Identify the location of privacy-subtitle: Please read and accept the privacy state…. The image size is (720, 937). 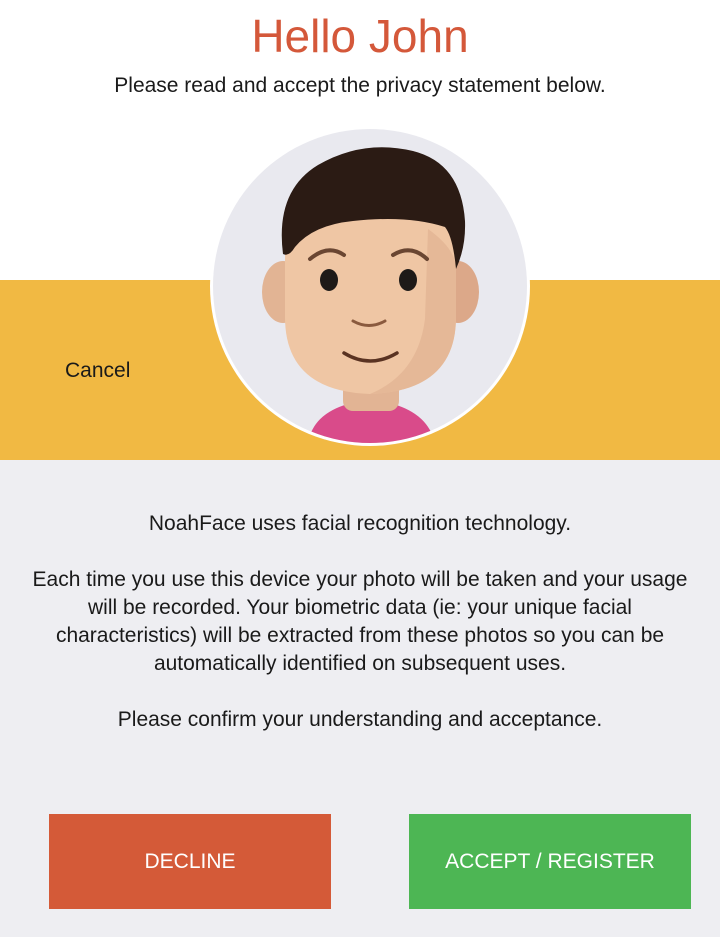
(360, 85).